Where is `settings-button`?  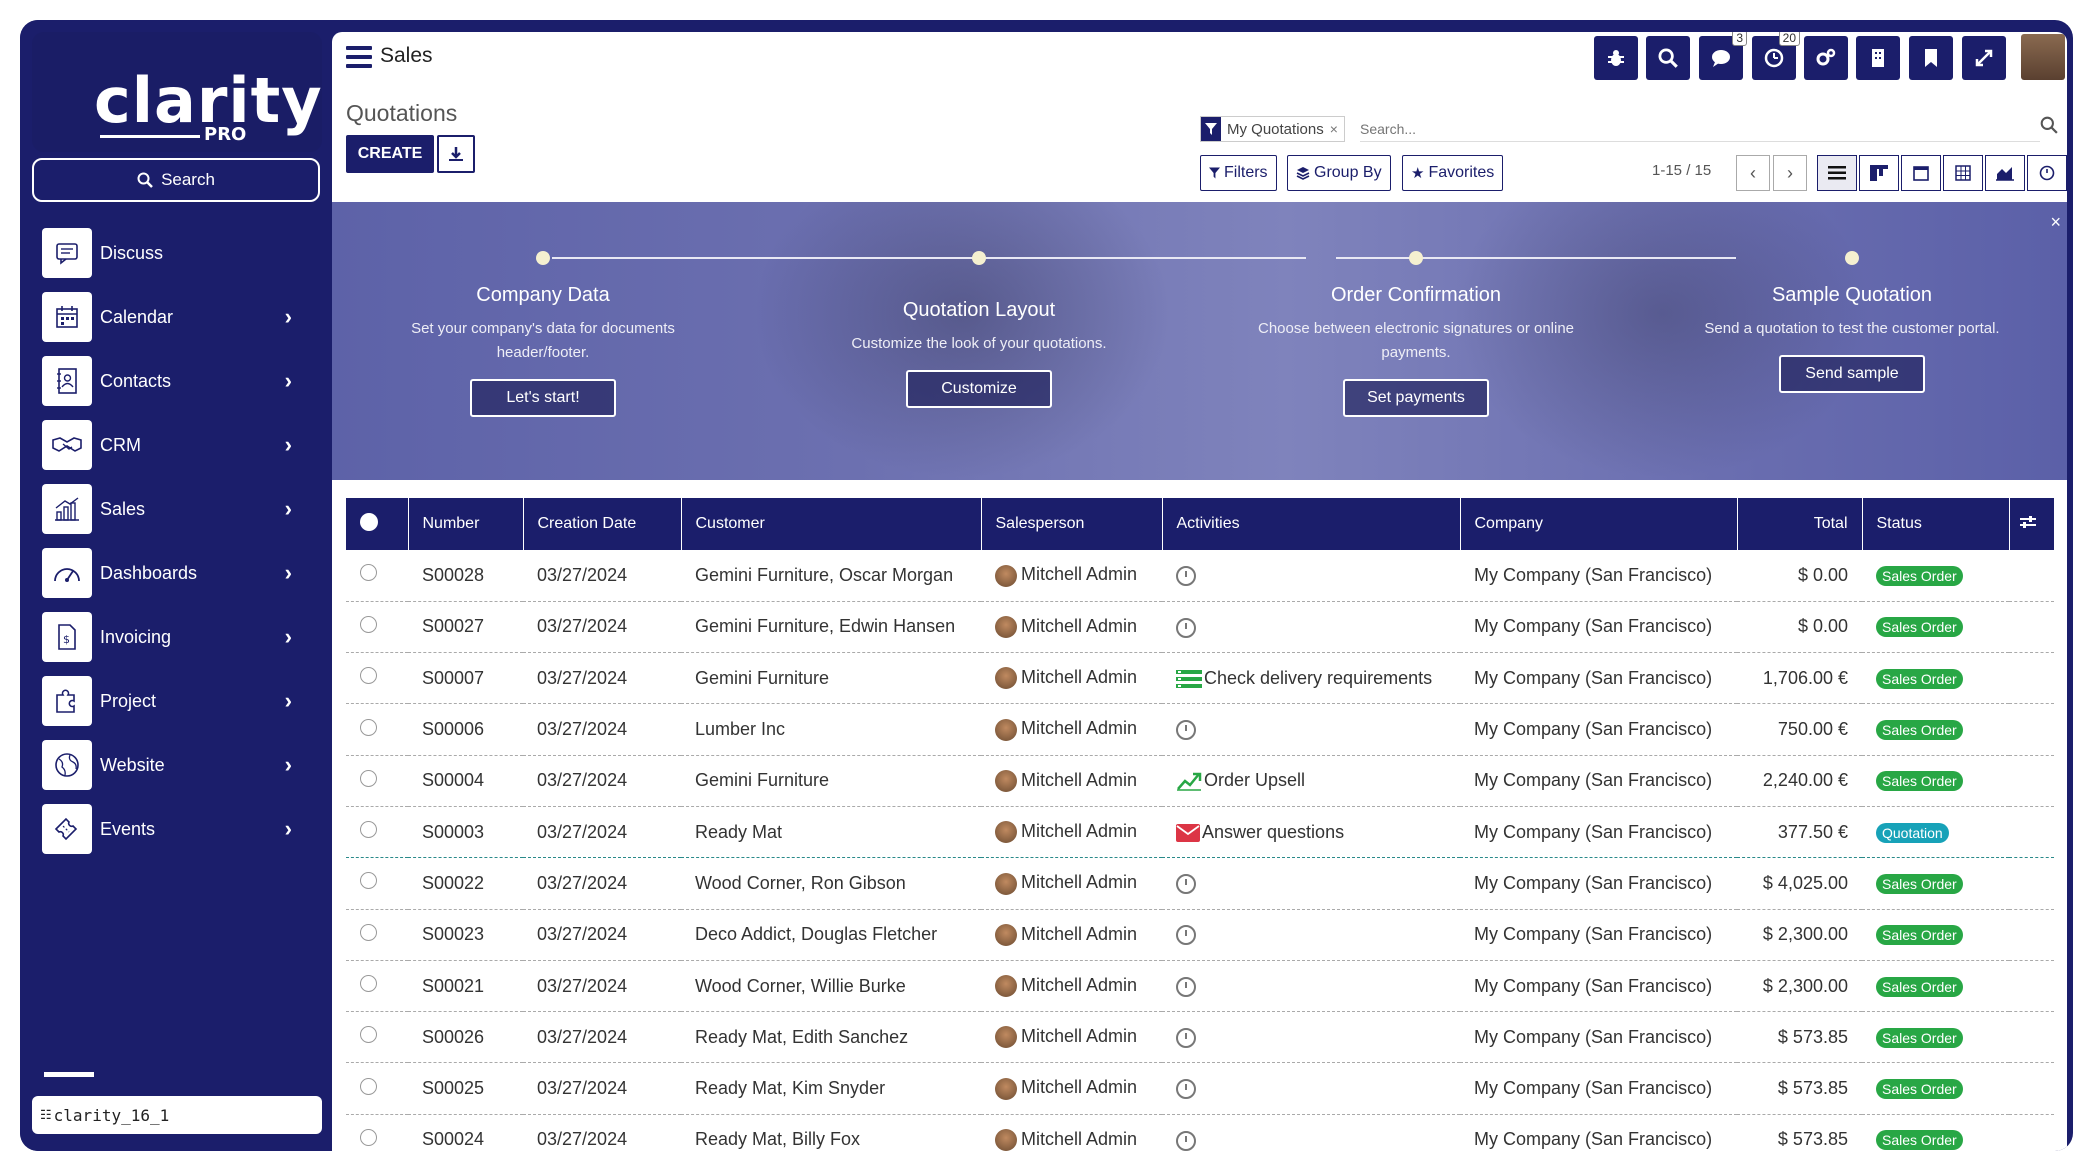 settings-button is located at coordinates (1826, 58).